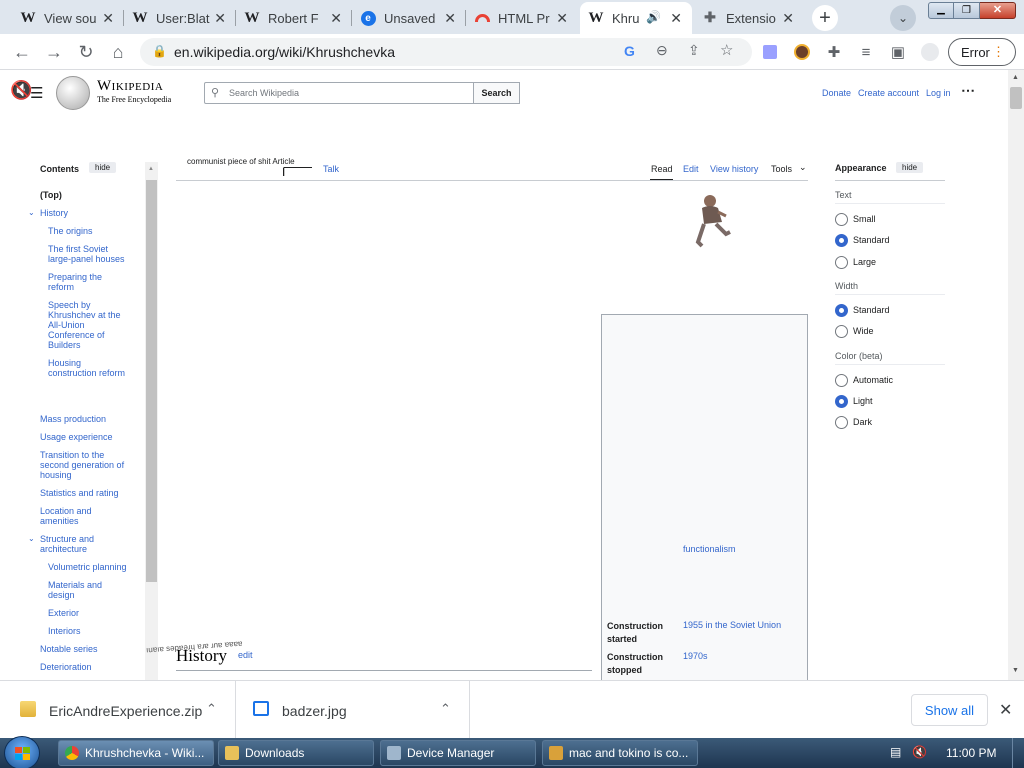 The image size is (1024, 768). Describe the element at coordinates (83, 590) in the screenshot. I see `toc-item: Materials and design` at that location.